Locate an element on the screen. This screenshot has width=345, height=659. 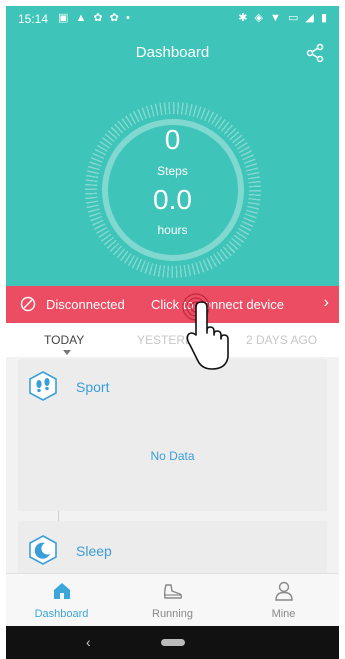
nav-mine-label: Mine is located at coordinates (283, 614).